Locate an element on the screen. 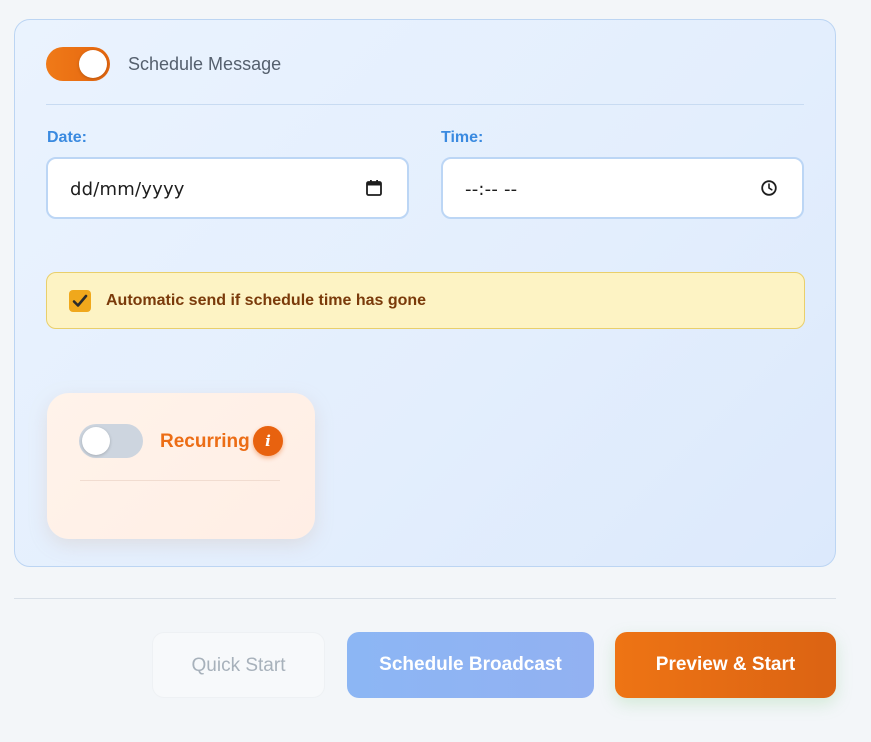  recurring-toggle is located at coordinates (111, 441).